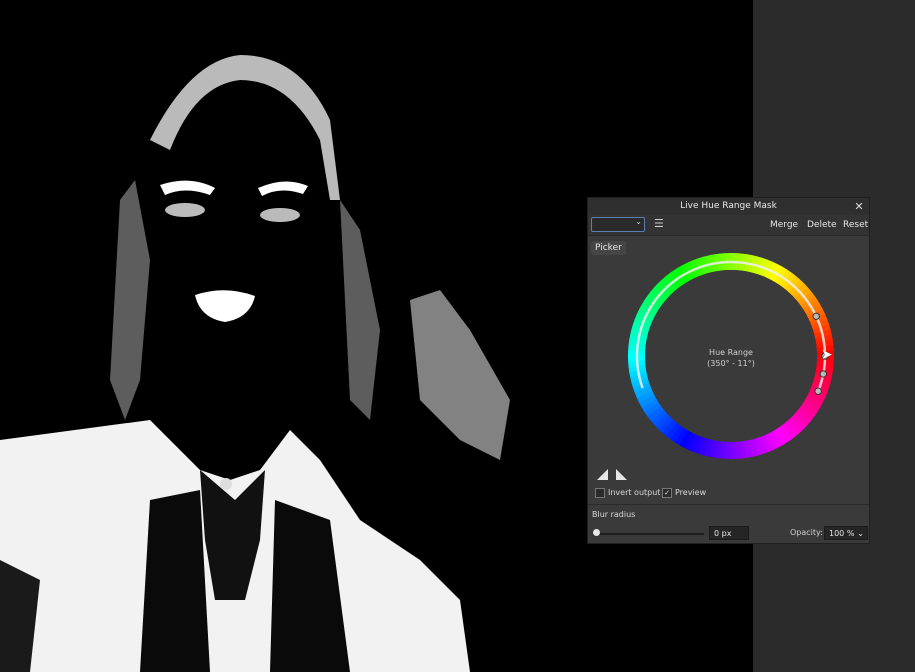 The width and height of the screenshot is (915, 672). What do you see at coordinates (600, 492) in the screenshot?
I see `invert-output-checkbox` at bounding box center [600, 492].